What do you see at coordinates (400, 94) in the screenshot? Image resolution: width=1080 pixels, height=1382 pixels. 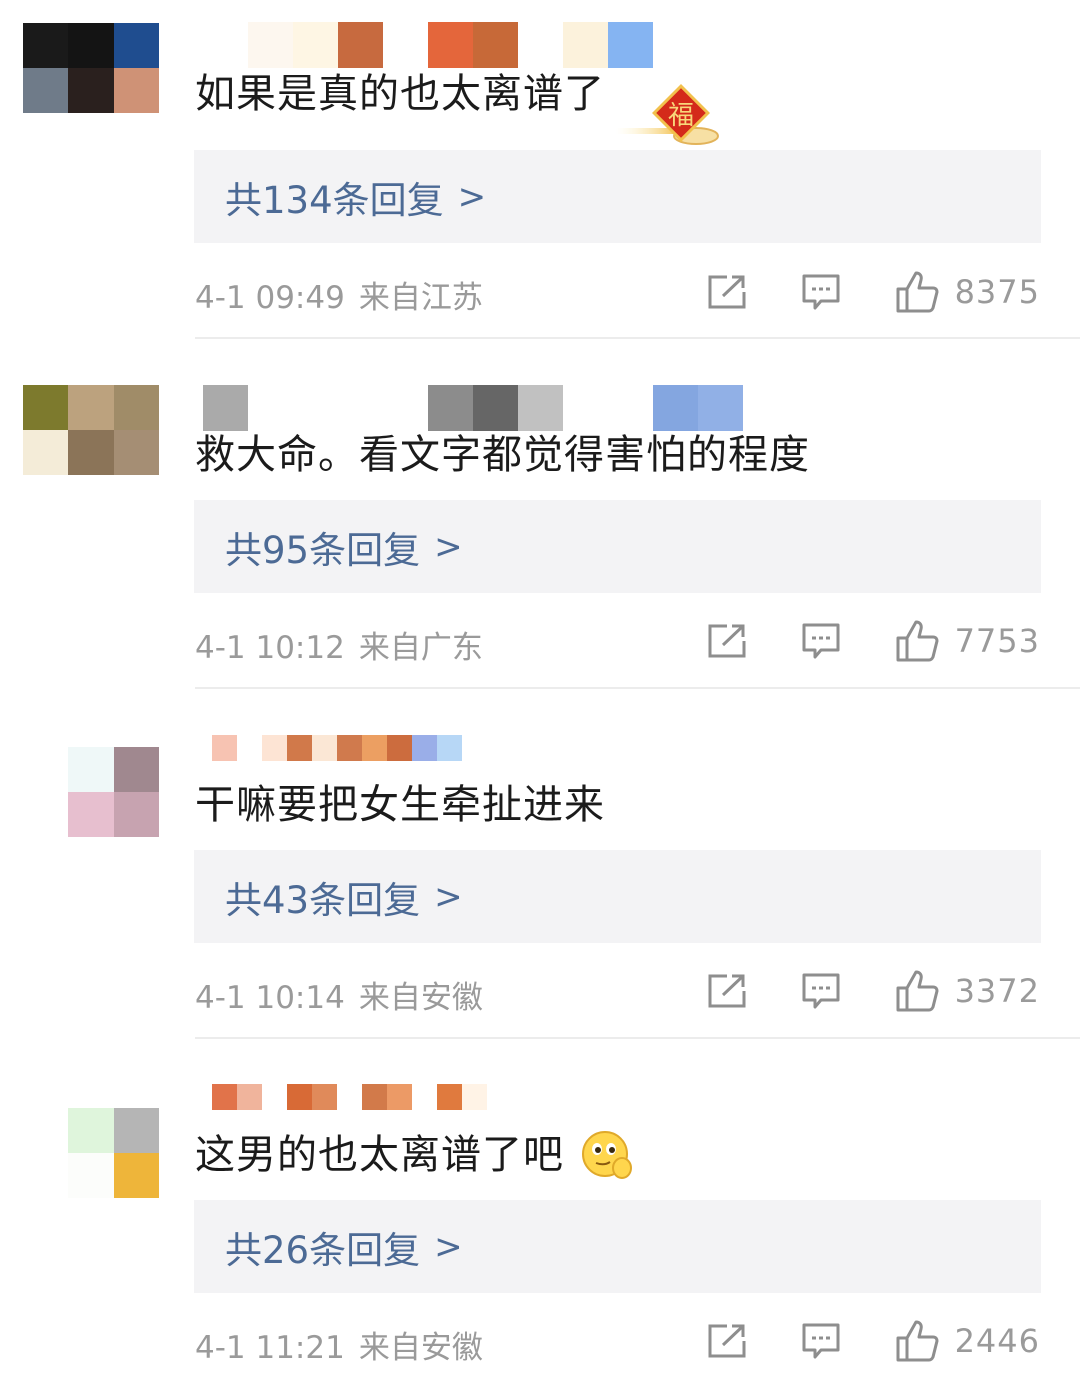 I see `comment-text: 如果是真的也太离谱了` at bounding box center [400, 94].